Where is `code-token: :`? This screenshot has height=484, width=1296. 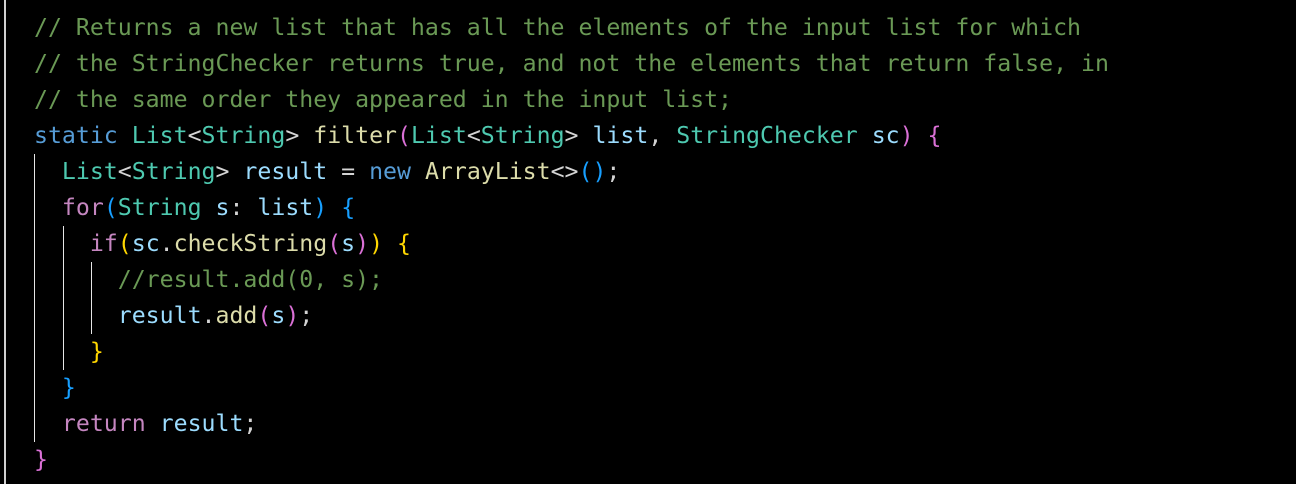
code-token: : is located at coordinates (243, 207).